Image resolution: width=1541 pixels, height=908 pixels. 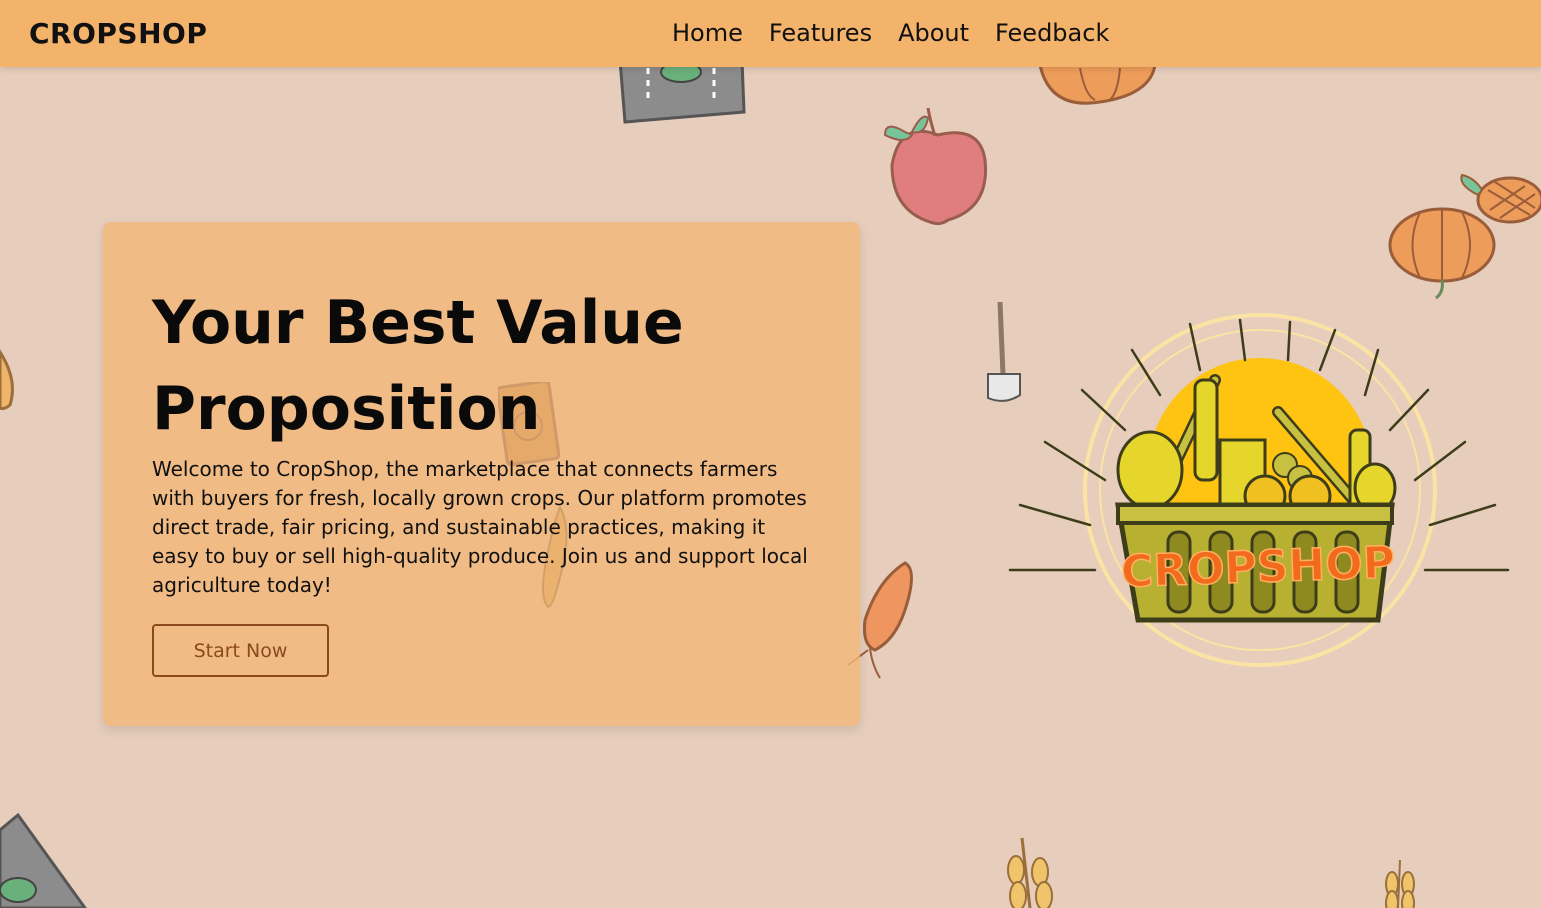 What do you see at coordinates (935, 166) in the screenshot?
I see `apple-icon` at bounding box center [935, 166].